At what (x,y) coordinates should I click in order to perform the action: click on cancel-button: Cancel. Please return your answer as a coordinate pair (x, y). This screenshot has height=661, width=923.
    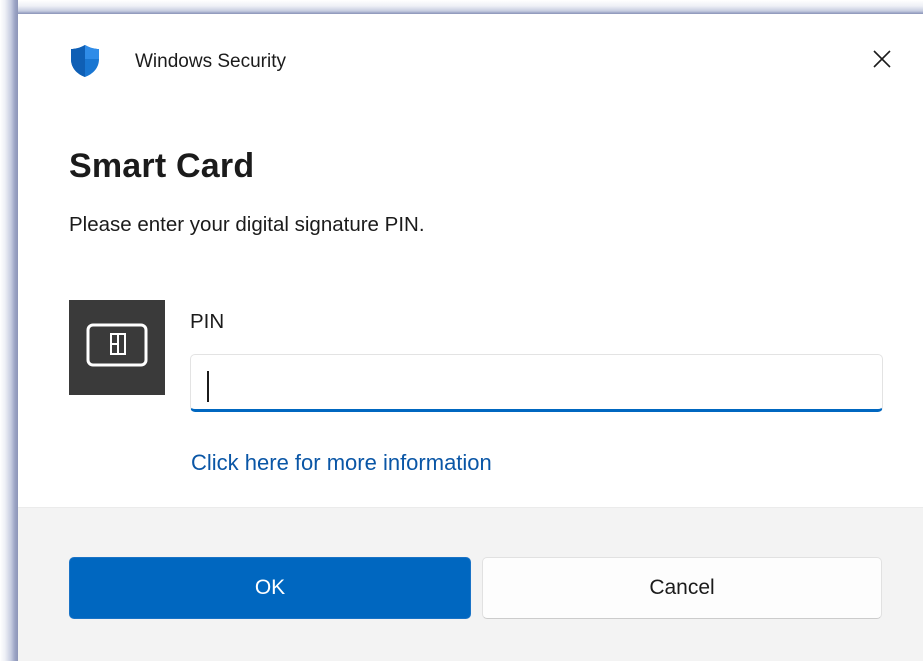
    Looking at the image, I should click on (682, 588).